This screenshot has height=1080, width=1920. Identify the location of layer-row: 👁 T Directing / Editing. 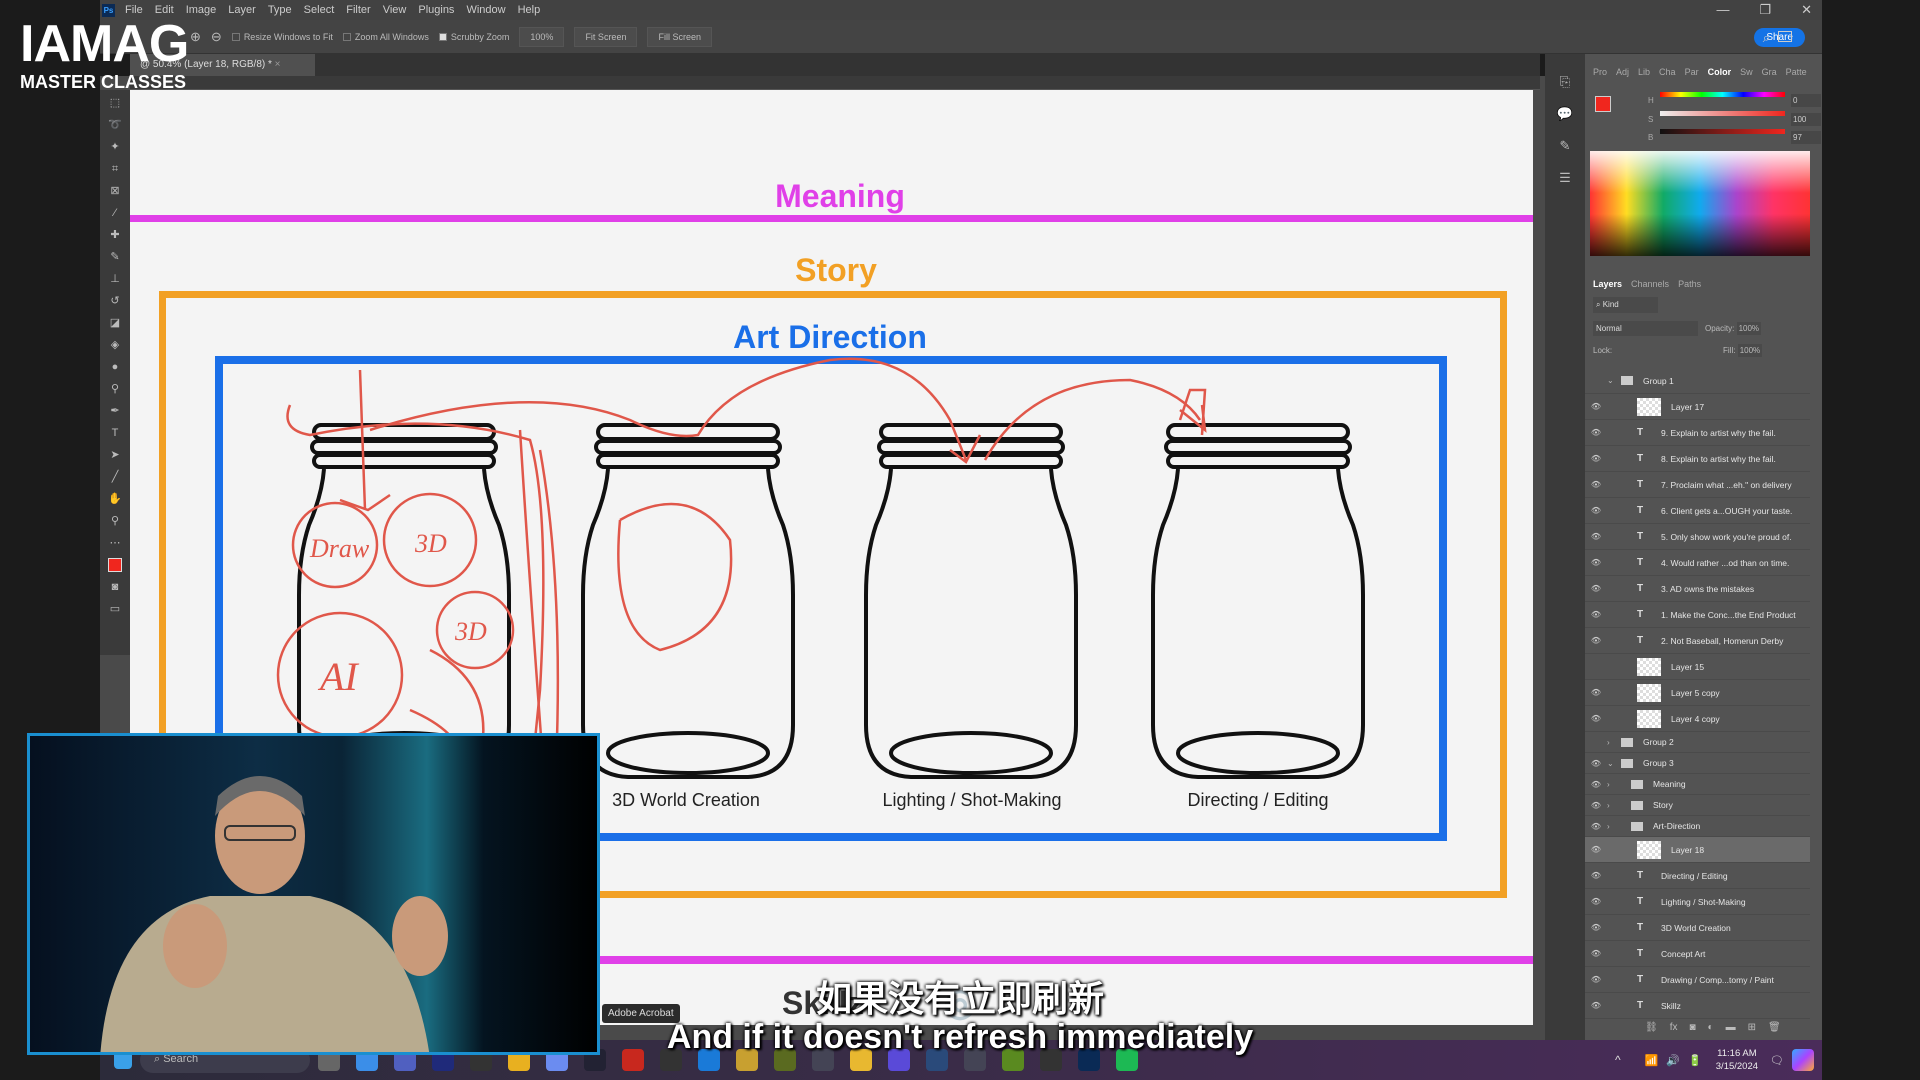
(1697, 876).